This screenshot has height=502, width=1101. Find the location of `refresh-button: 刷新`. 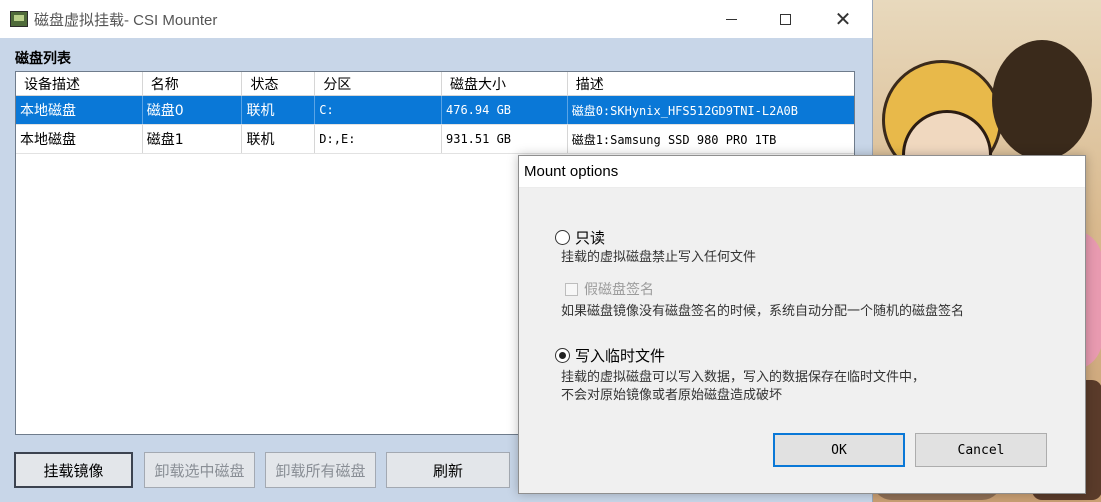

refresh-button: 刷新 is located at coordinates (448, 470).